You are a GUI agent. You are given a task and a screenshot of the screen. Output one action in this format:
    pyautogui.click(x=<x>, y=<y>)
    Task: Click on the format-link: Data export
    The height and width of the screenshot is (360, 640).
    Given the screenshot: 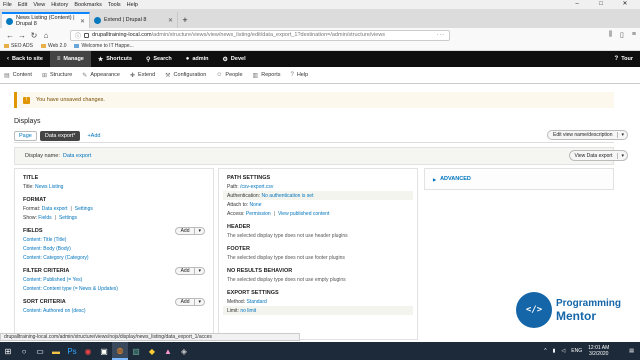 What is the action you would take?
    pyautogui.click(x=55, y=209)
    